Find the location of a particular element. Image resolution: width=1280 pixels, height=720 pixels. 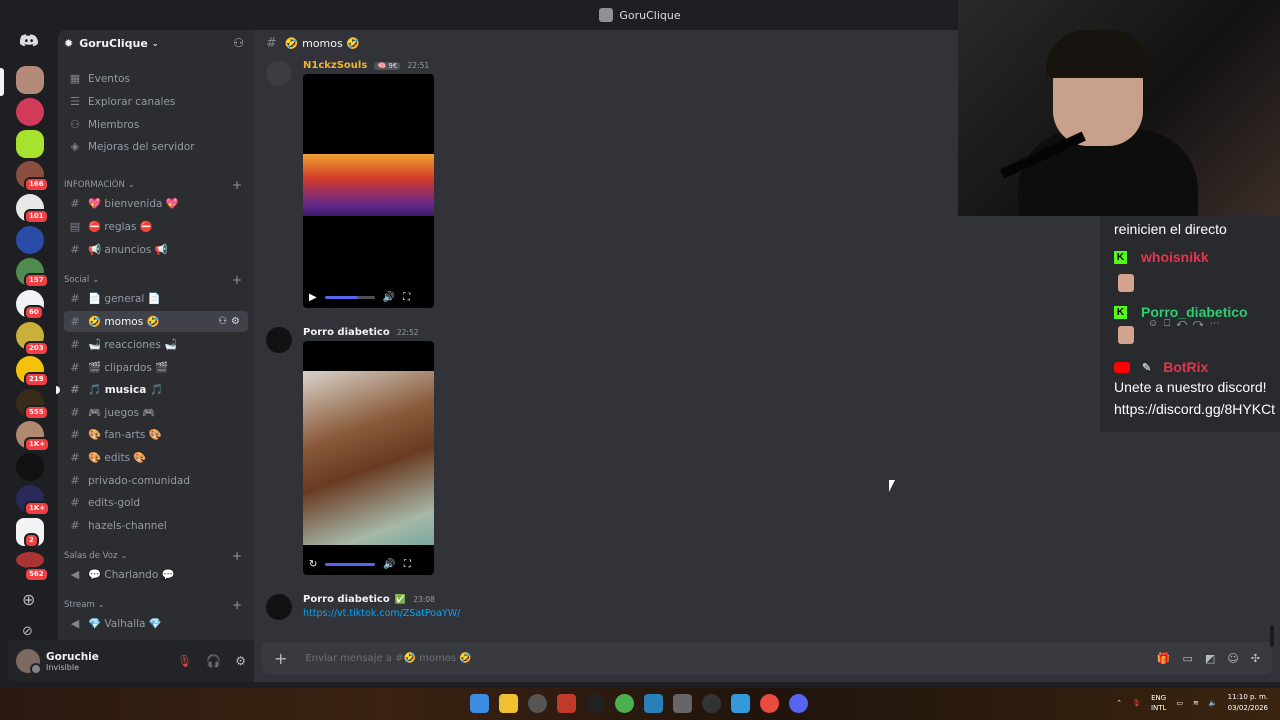

mic-icon: 🎙 is located at coordinates (1136, 703).